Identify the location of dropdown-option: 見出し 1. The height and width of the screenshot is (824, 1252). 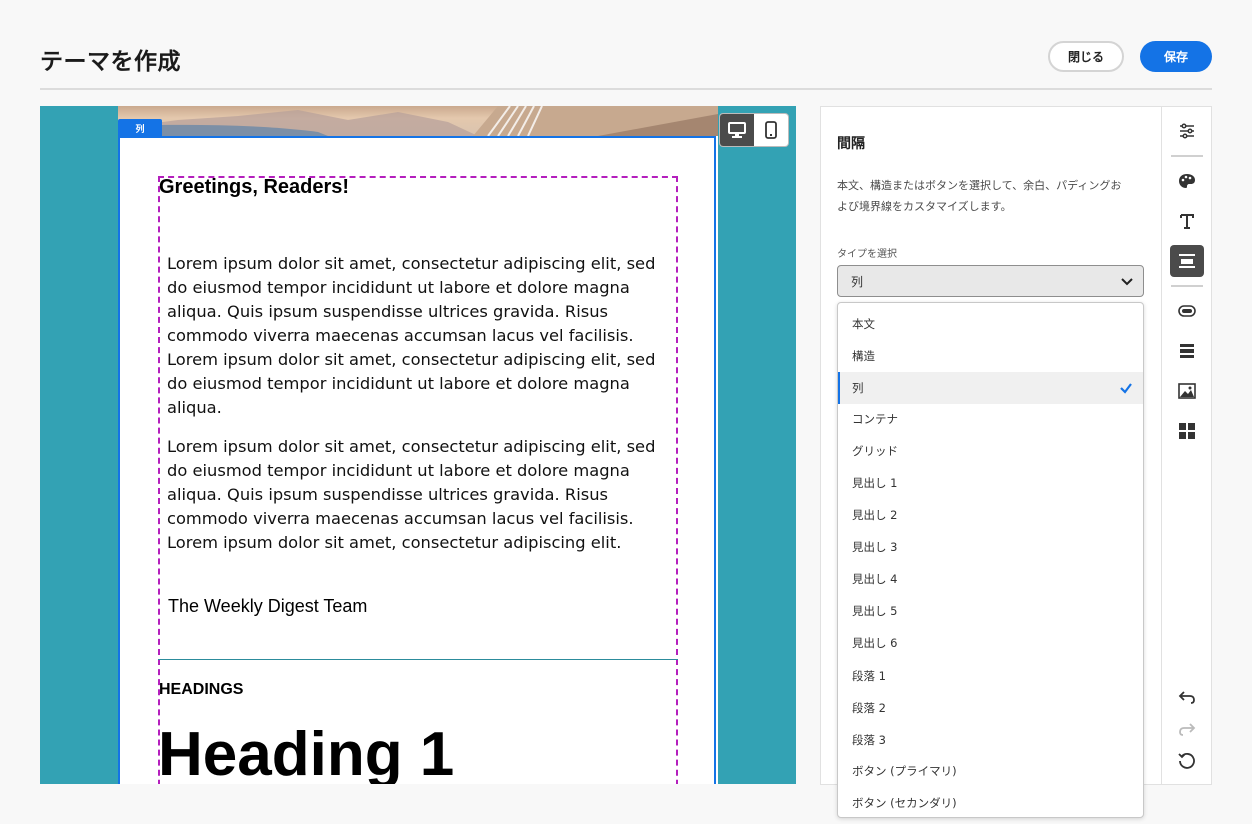
(990, 483).